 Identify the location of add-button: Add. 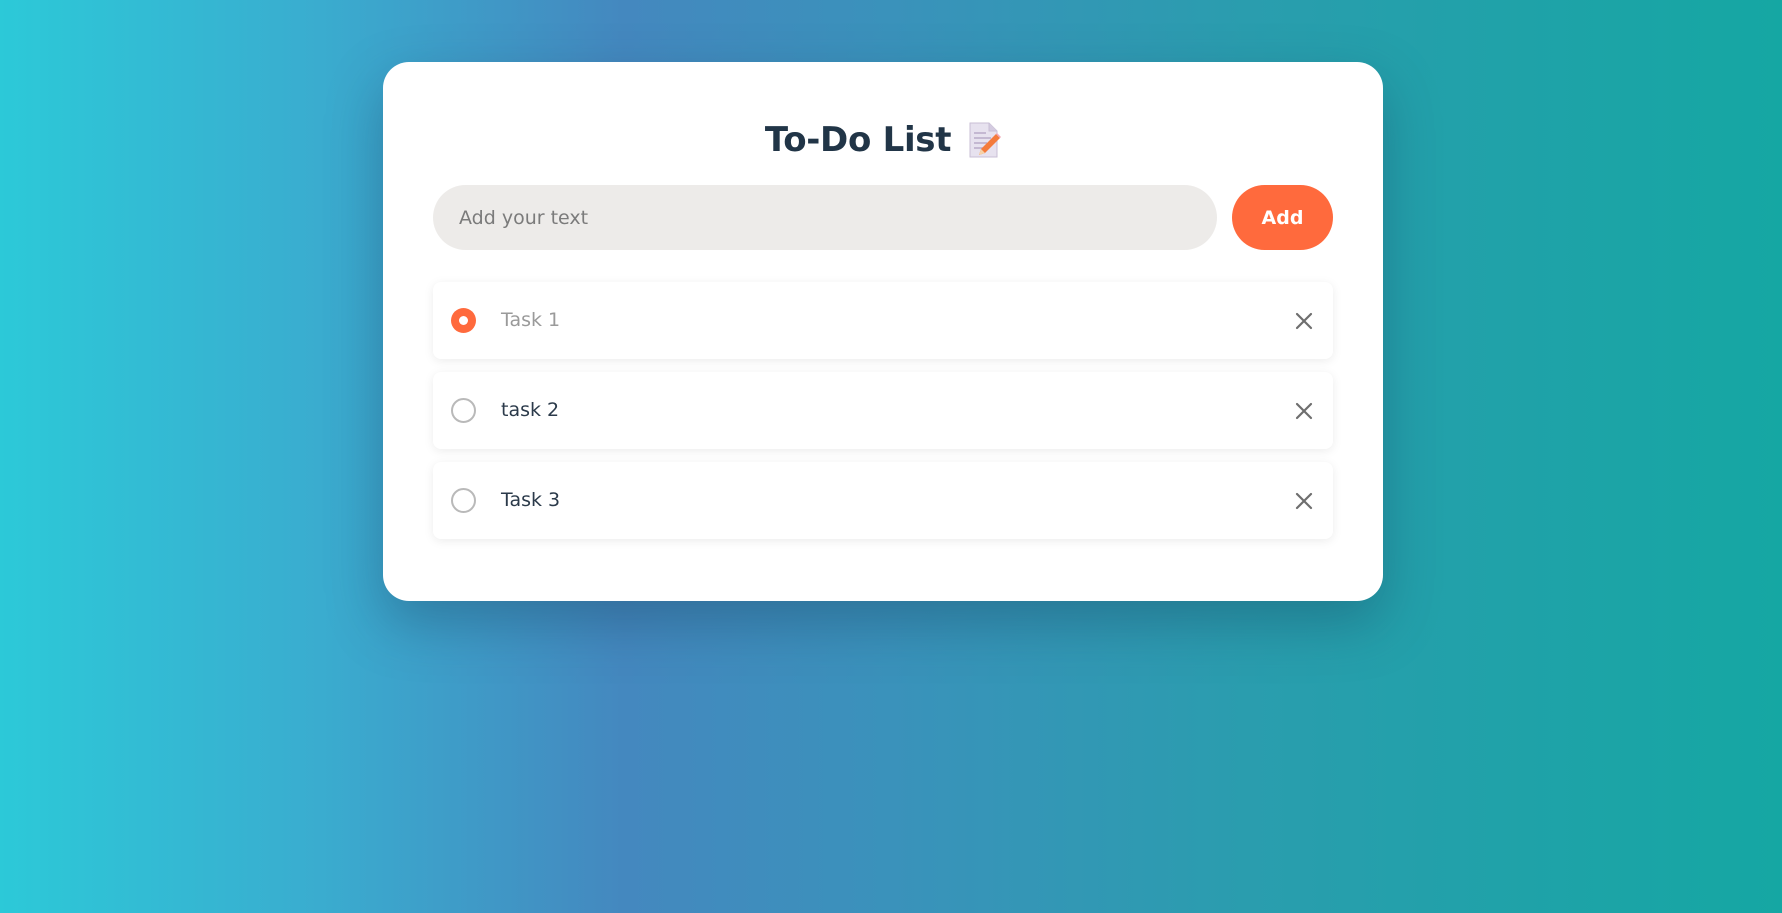
(1282, 217).